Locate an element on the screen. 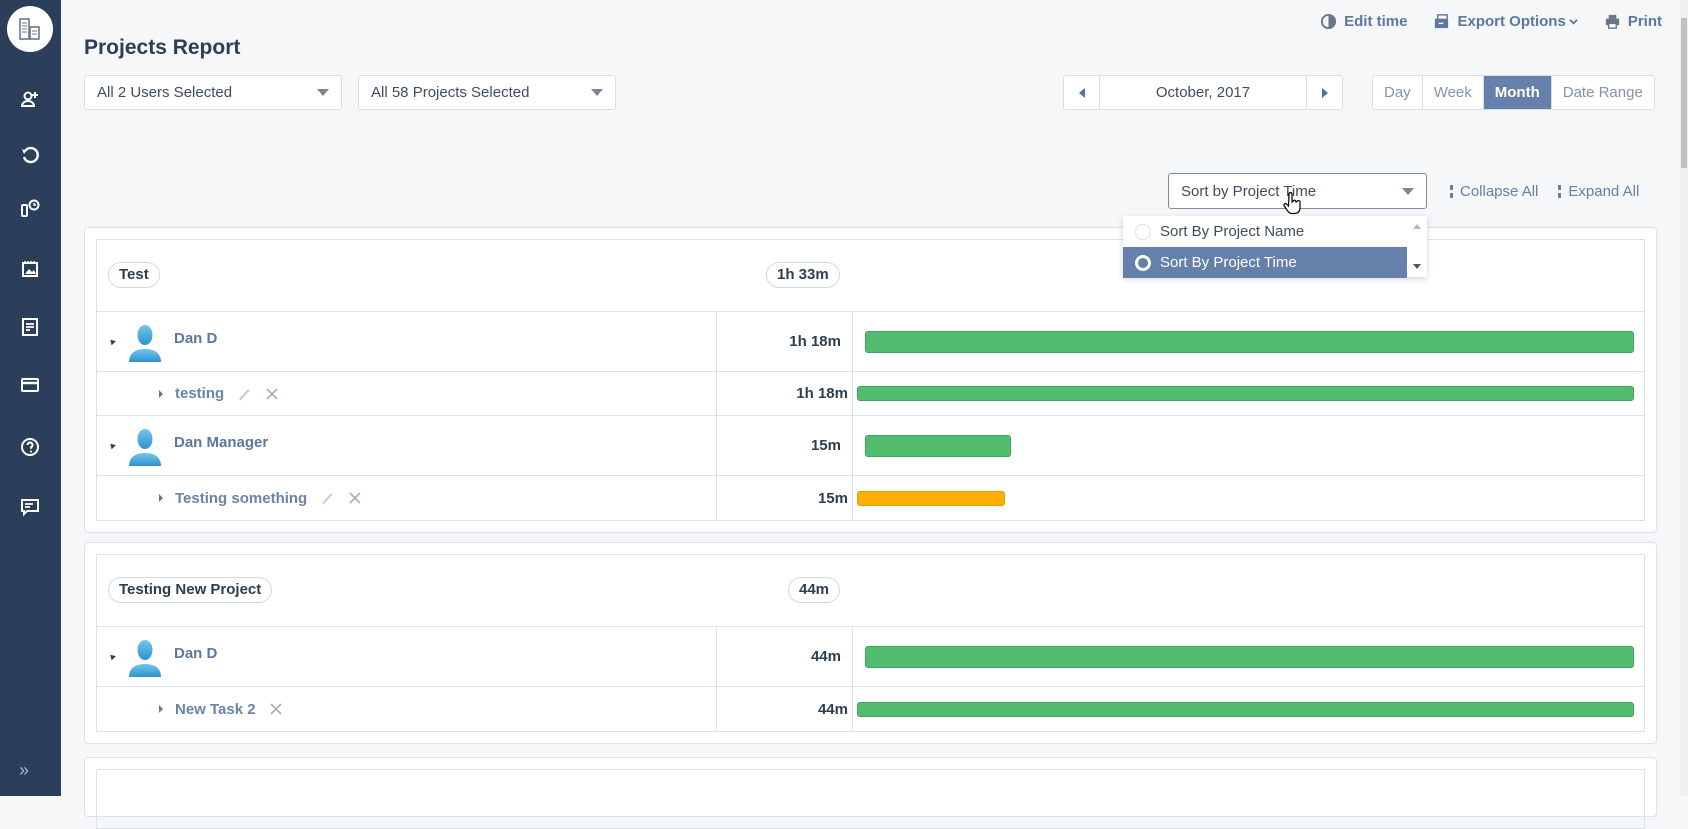 This screenshot has width=1688, height=829. print-label: Print is located at coordinates (1644, 21).